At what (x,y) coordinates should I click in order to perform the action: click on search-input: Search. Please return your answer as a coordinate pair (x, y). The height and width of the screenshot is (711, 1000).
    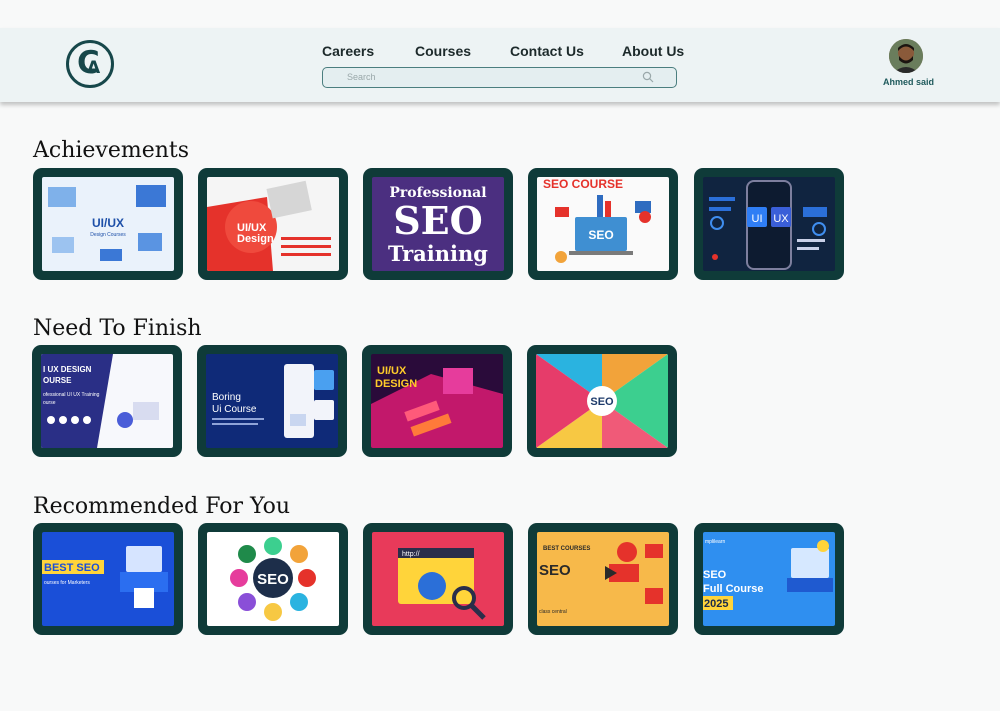
    Looking at the image, I should click on (499, 77).